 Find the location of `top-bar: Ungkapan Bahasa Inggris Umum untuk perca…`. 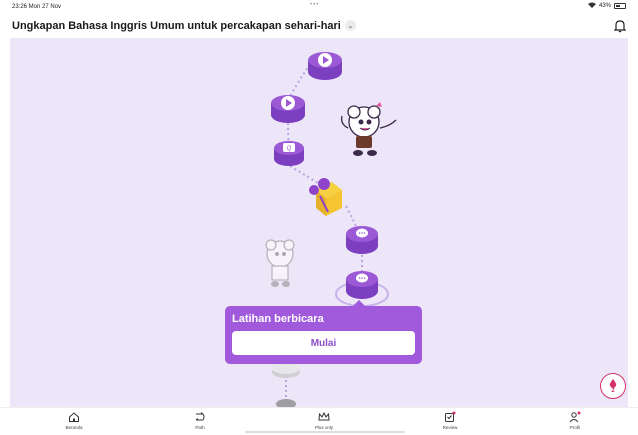

top-bar: Ungkapan Bahasa Inggris Umum untuk perca… is located at coordinates (319, 25).